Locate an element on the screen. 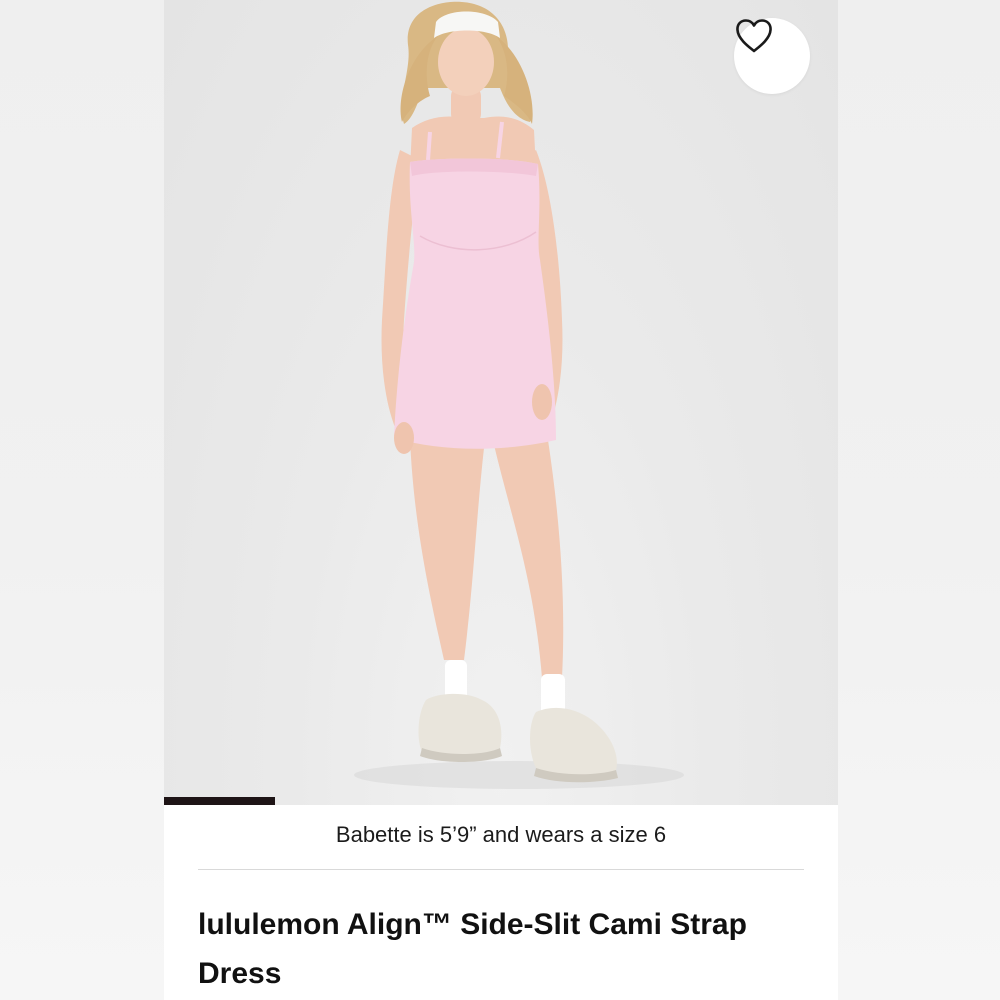 The width and height of the screenshot is (1000, 1000). divider is located at coordinates (501, 869).